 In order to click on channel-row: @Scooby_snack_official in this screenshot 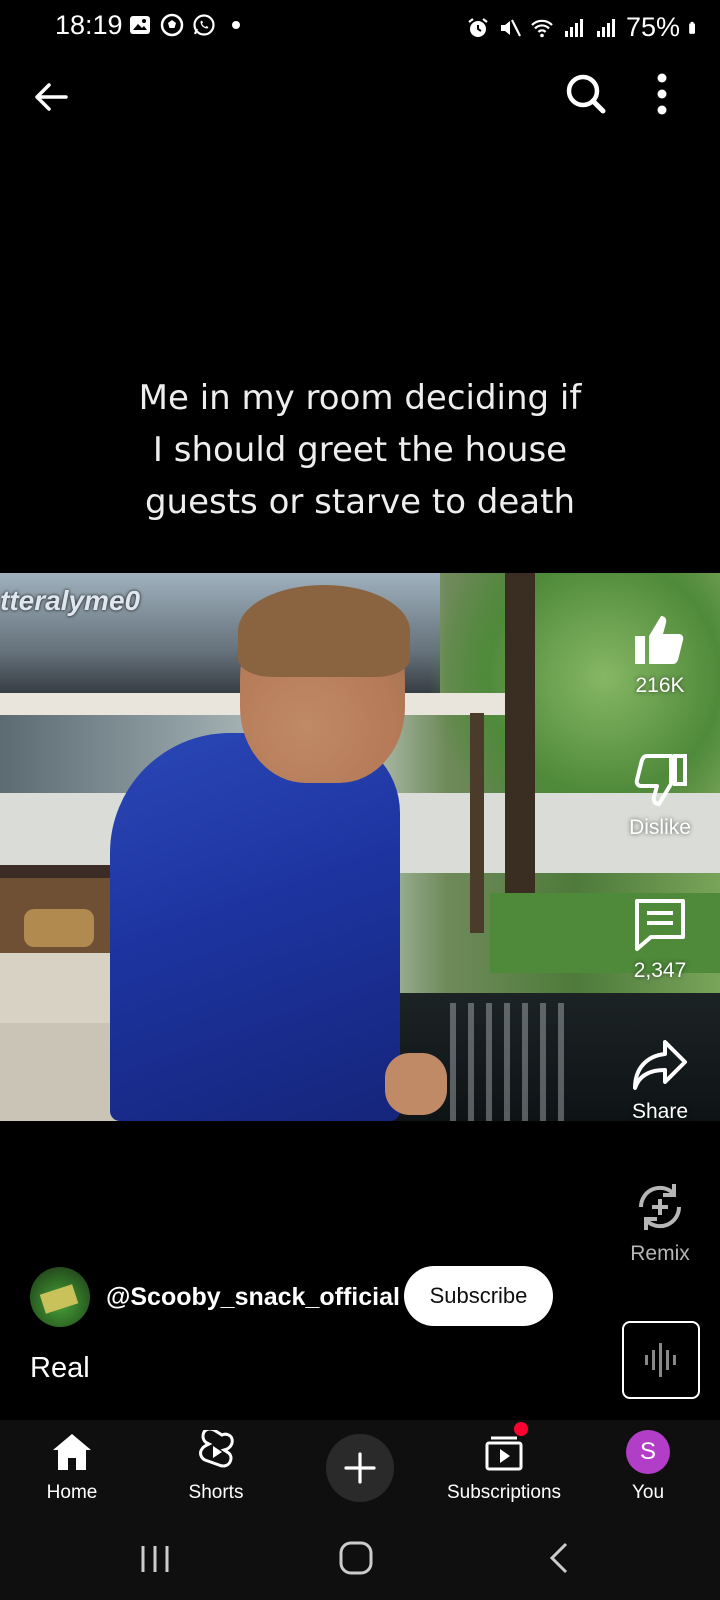, I will do `click(215, 1297)`.